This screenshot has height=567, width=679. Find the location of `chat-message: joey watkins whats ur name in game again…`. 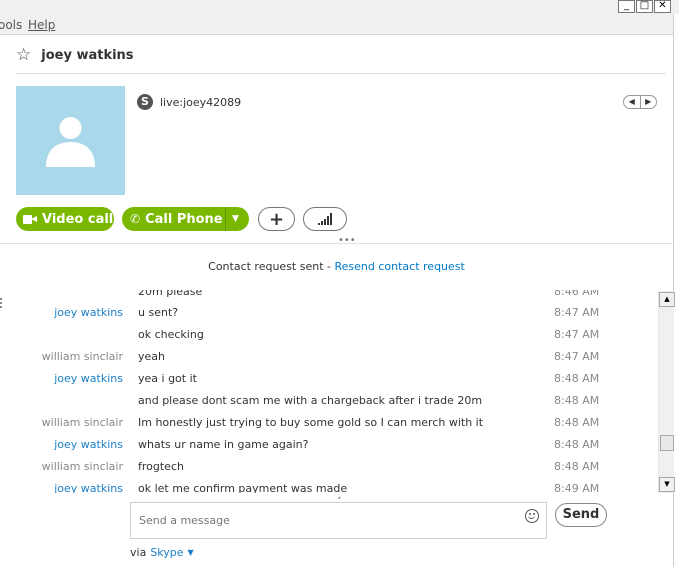

chat-message: joey watkins whats ur name in game again… is located at coordinates (329, 449).